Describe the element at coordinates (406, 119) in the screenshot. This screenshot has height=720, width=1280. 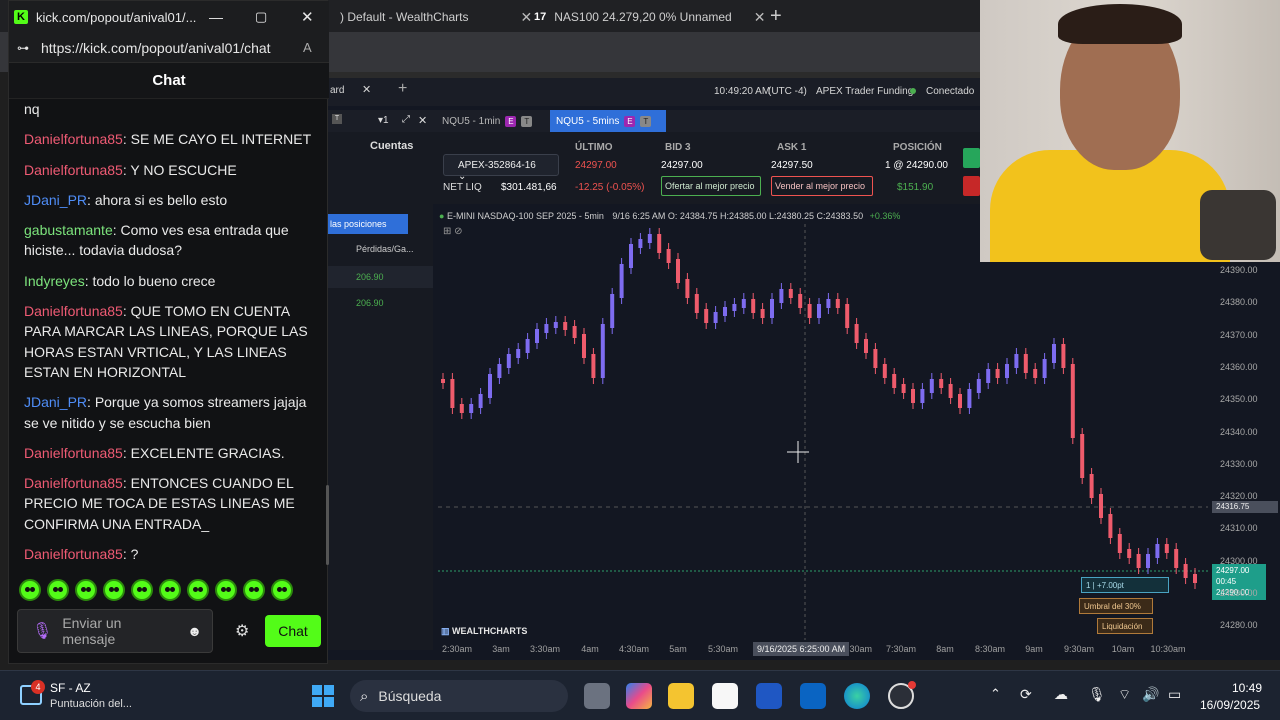
I see `expand-icon: ⤢` at that location.